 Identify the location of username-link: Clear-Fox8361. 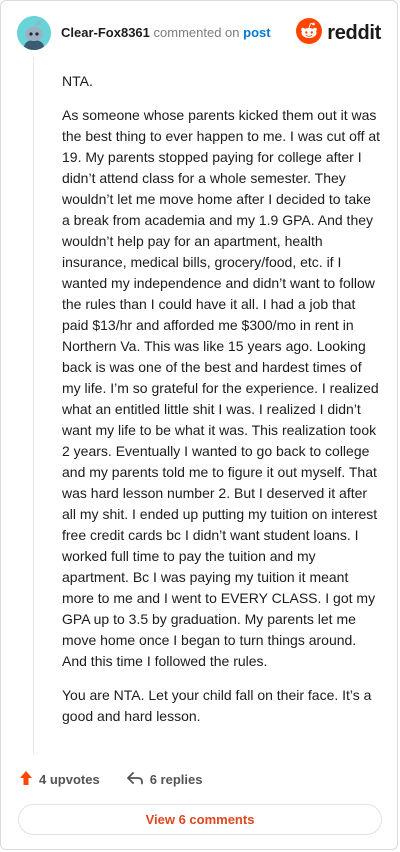
(105, 32).